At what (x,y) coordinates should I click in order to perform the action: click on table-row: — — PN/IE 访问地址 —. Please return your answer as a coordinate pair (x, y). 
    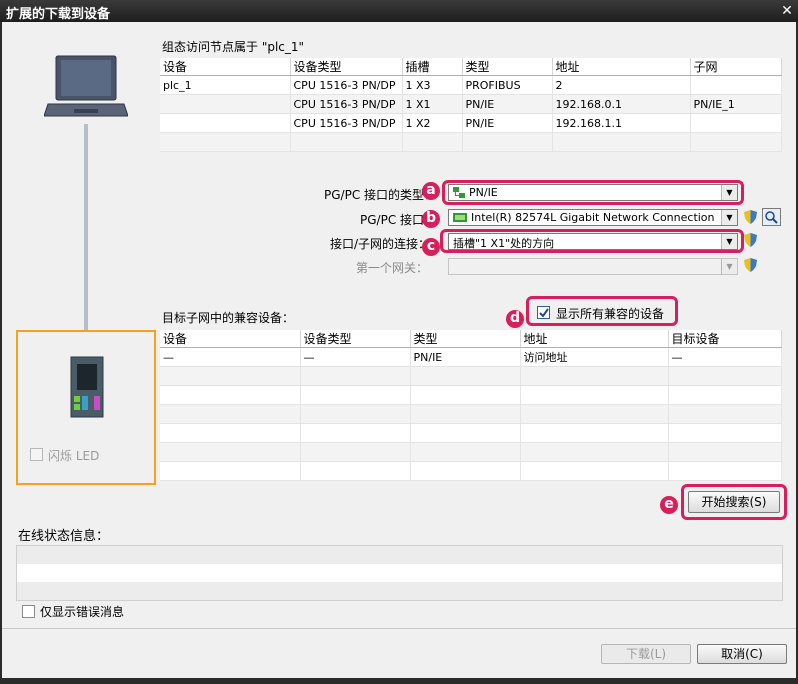
    Looking at the image, I should click on (471, 357).